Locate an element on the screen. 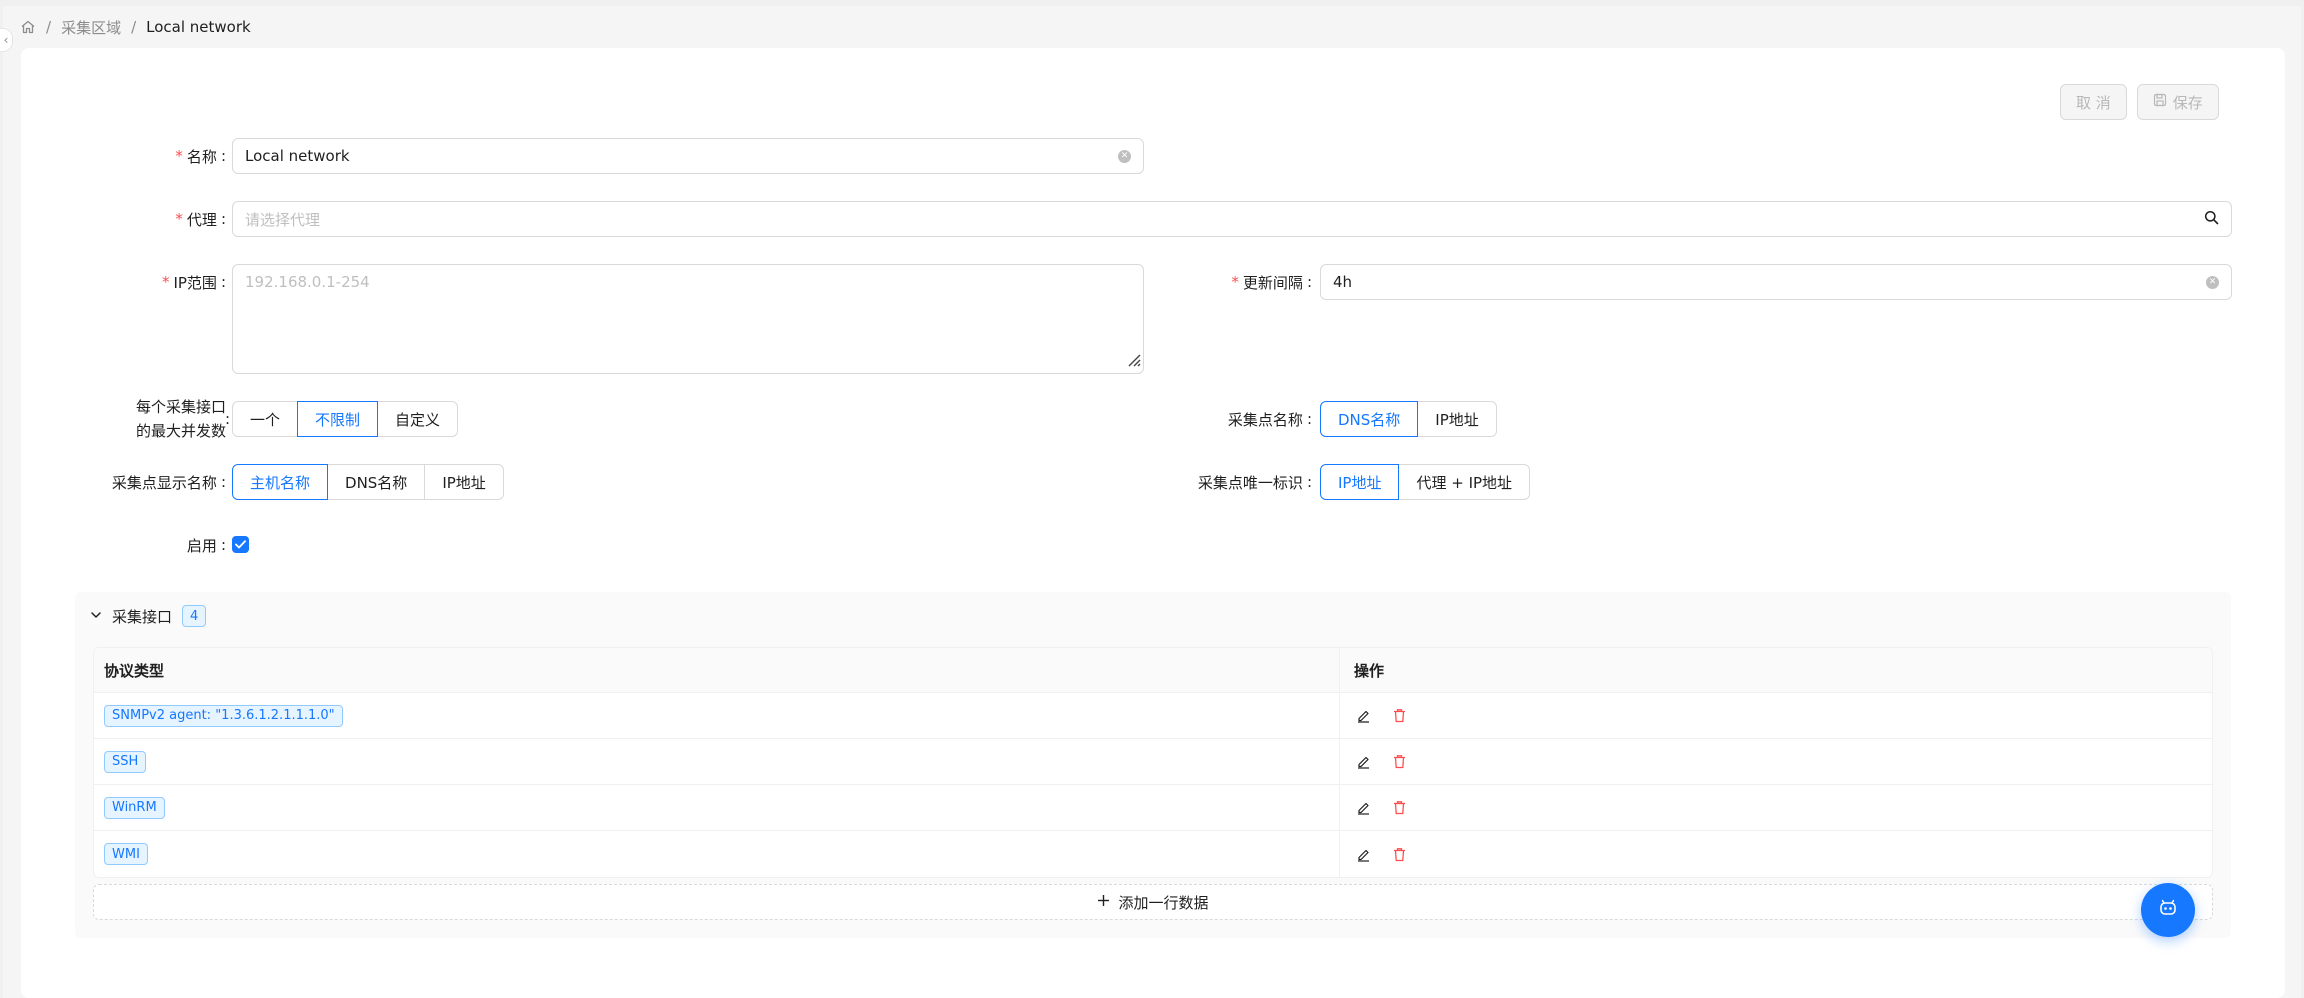  assistant-float-button is located at coordinates (2168, 910).